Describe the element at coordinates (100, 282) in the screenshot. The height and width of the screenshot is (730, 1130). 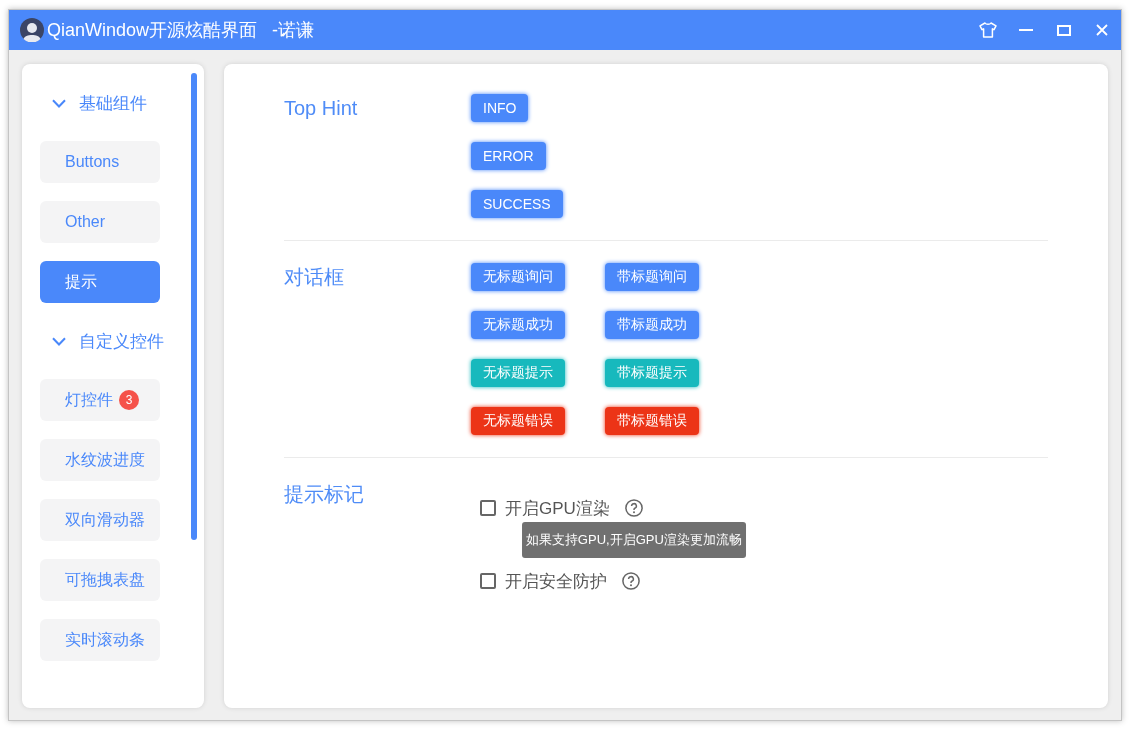
I see `sidebar-item: 提示` at that location.